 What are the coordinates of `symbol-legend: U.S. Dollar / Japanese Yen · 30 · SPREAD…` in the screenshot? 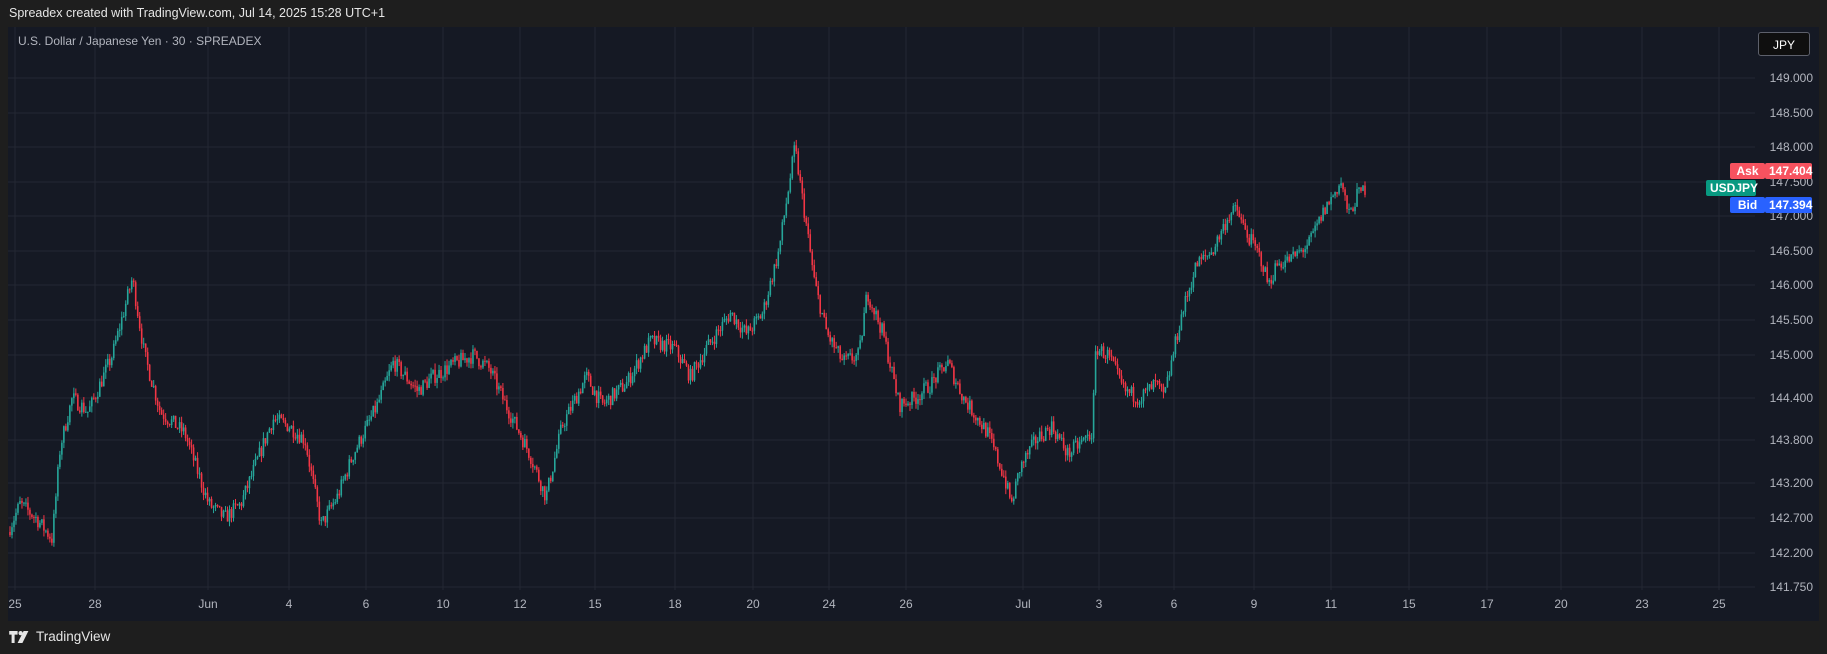 It's located at (140, 41).